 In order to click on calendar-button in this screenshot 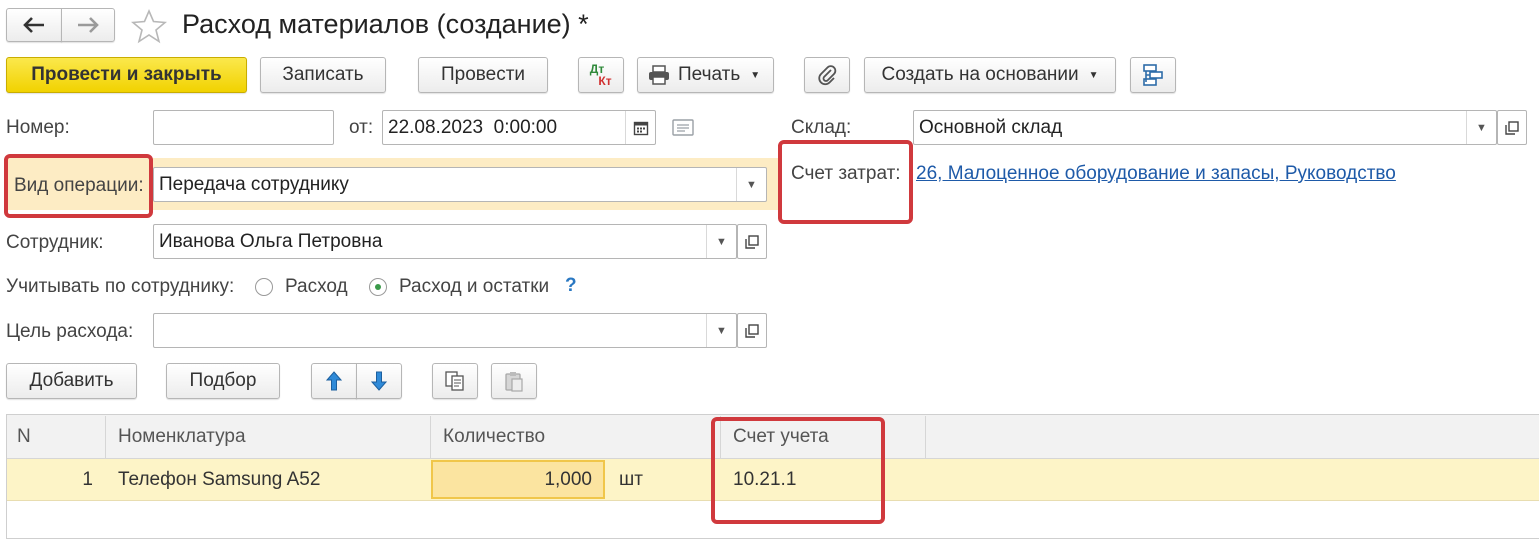, I will do `click(640, 127)`.